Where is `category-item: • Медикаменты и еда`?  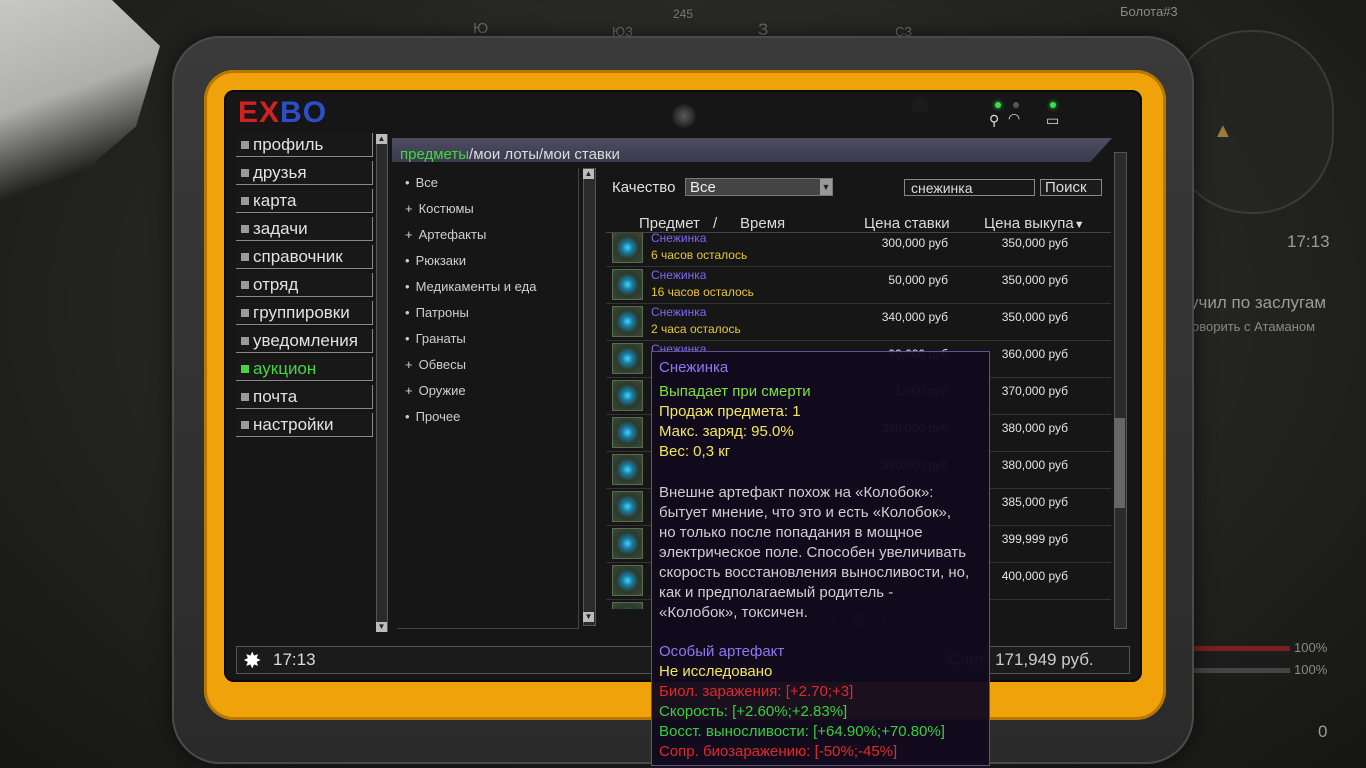 category-item: • Медикаменты и еда is located at coordinates (470, 286).